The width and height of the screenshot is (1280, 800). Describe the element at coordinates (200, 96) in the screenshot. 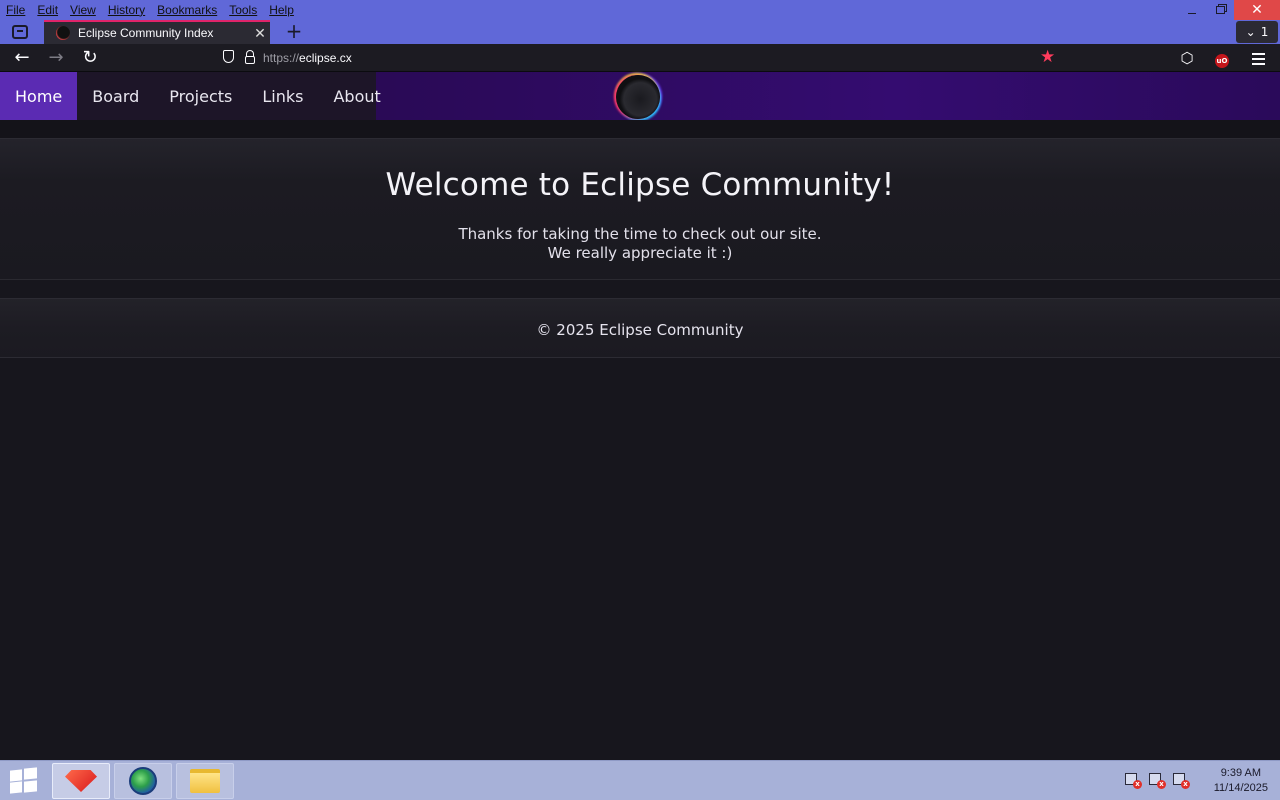

I see `nav-link-projects: Projects` at that location.